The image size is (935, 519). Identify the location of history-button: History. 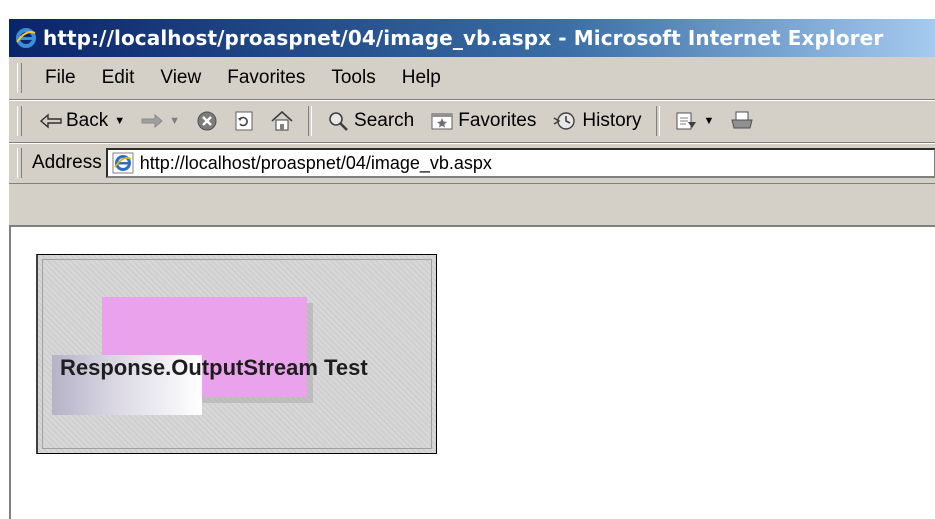
(596, 121).